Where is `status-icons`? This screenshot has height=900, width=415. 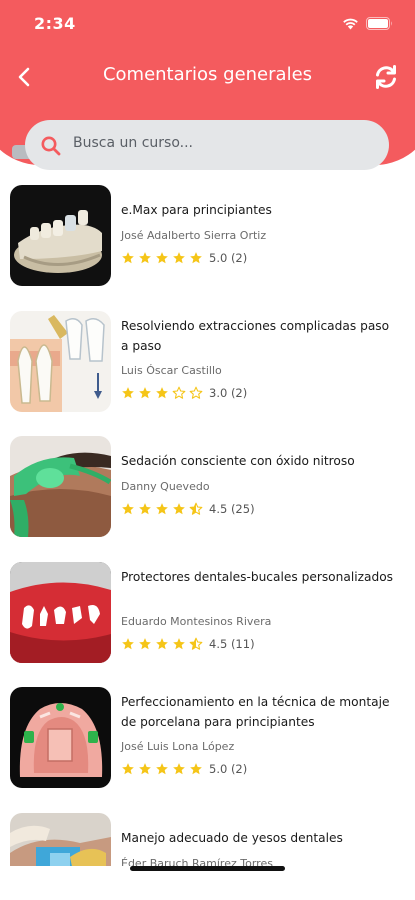 status-icons is located at coordinates (367, 24).